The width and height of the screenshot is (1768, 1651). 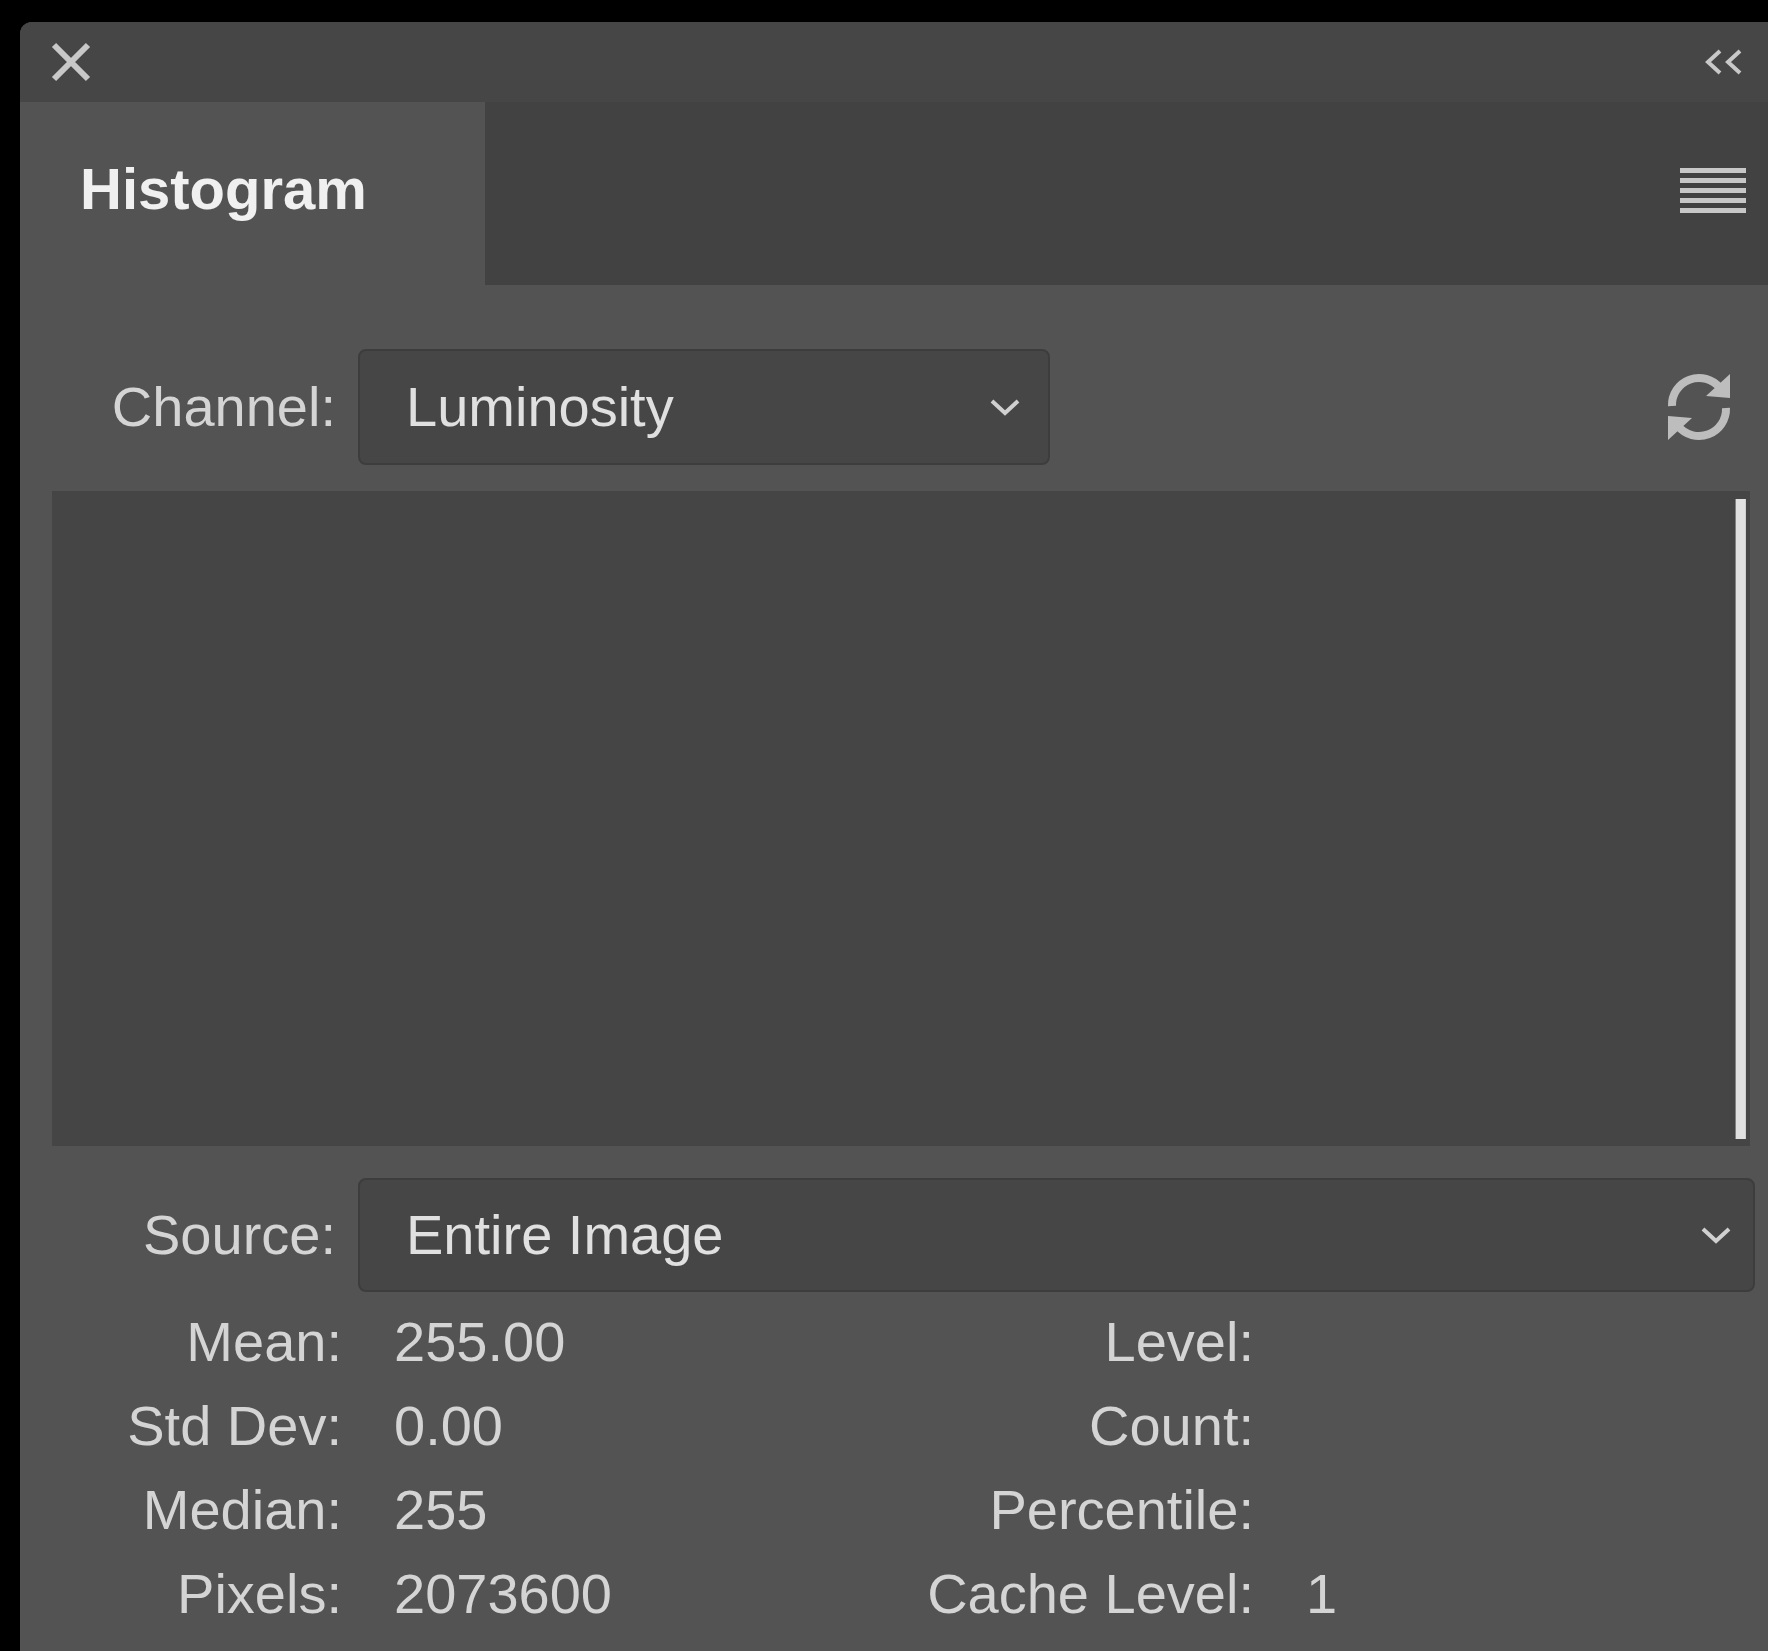 What do you see at coordinates (71, 62) in the screenshot?
I see `close-icon` at bounding box center [71, 62].